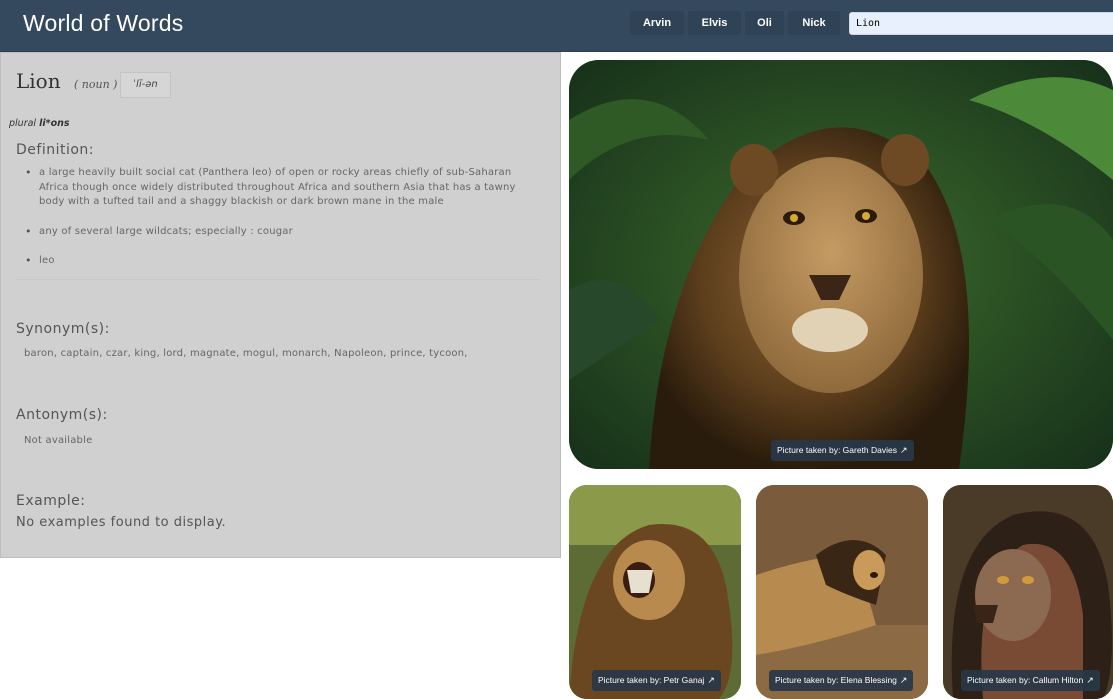 This screenshot has height=699, width=1113. What do you see at coordinates (651, 680) in the screenshot?
I see `thumb-credit-label-1: Picture taken by: Petr Ganaj` at bounding box center [651, 680].